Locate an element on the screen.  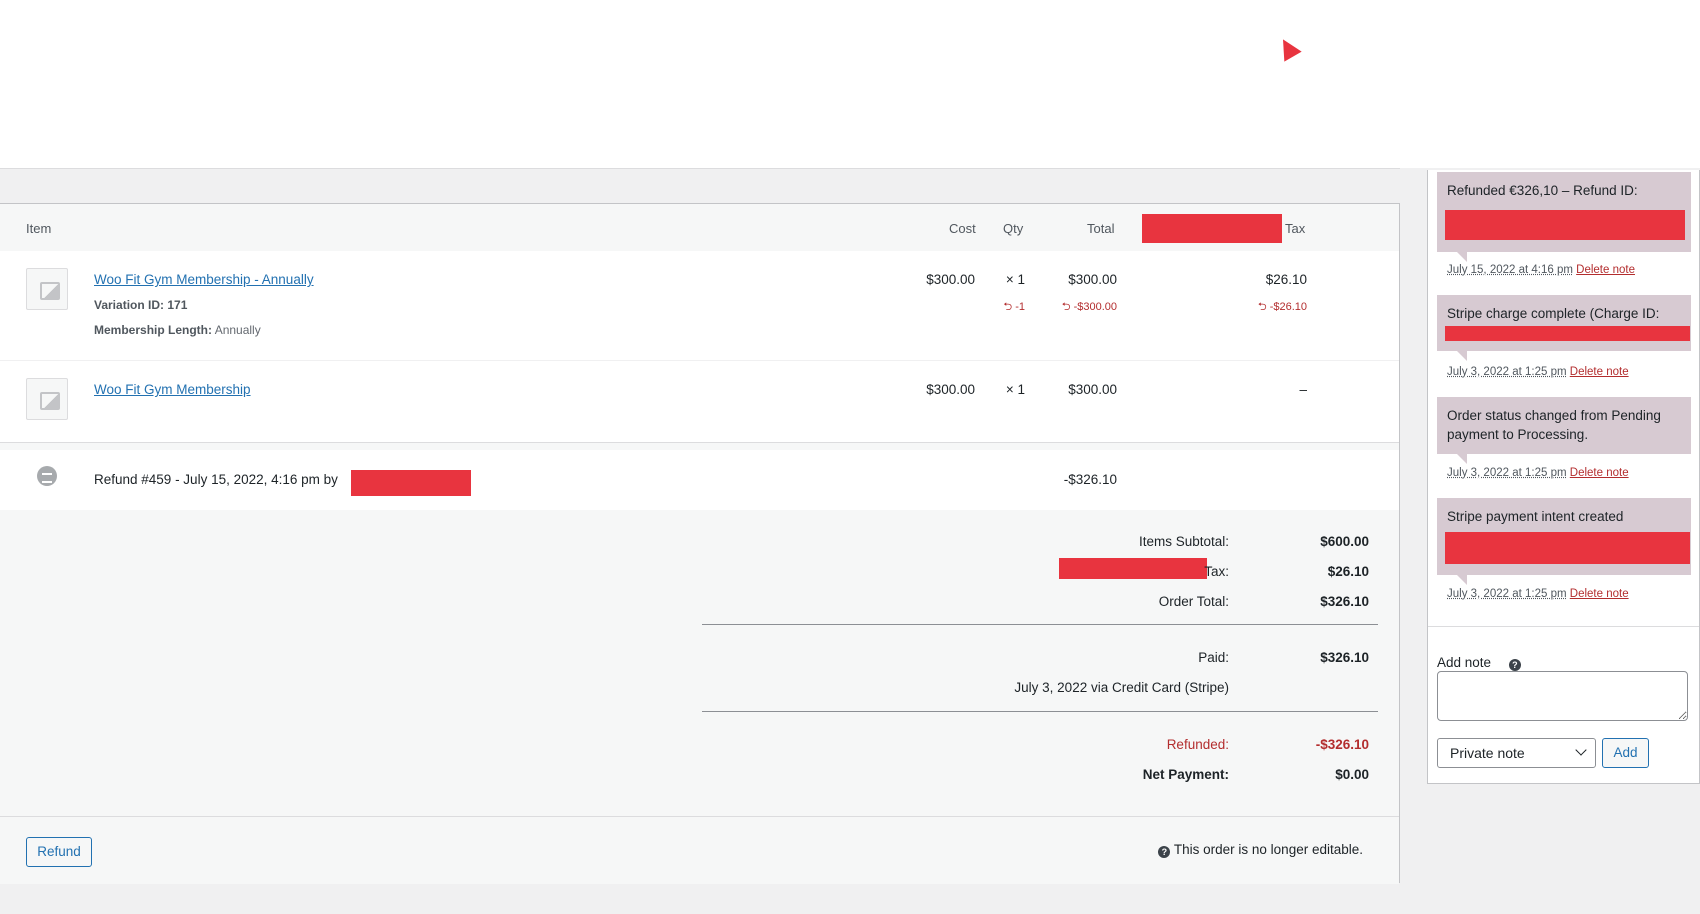
items-table-header: Item Cost Qty Total Tax is located at coordinates (699, 227).